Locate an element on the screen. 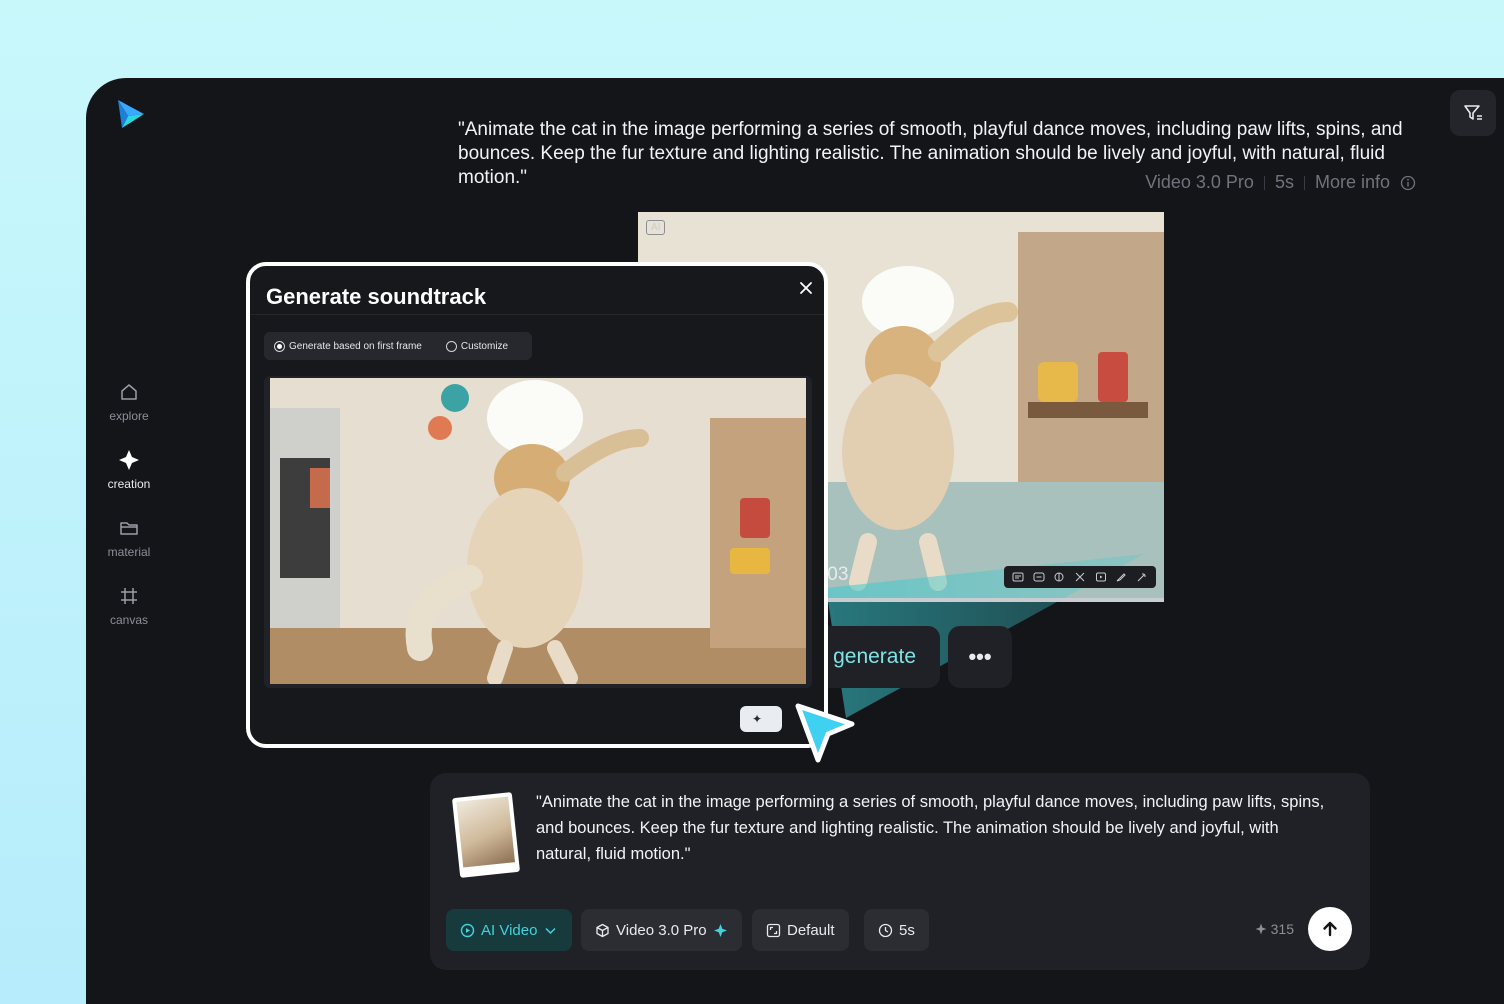  folder-icon is located at coordinates (129, 528).